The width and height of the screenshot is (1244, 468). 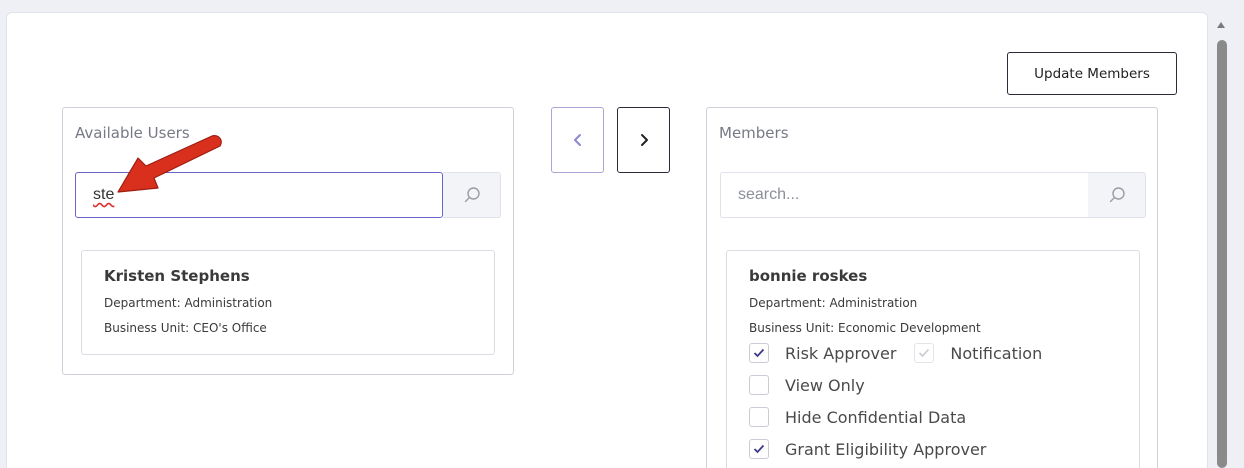 I want to click on chevron-right-icon, so click(x=644, y=140).